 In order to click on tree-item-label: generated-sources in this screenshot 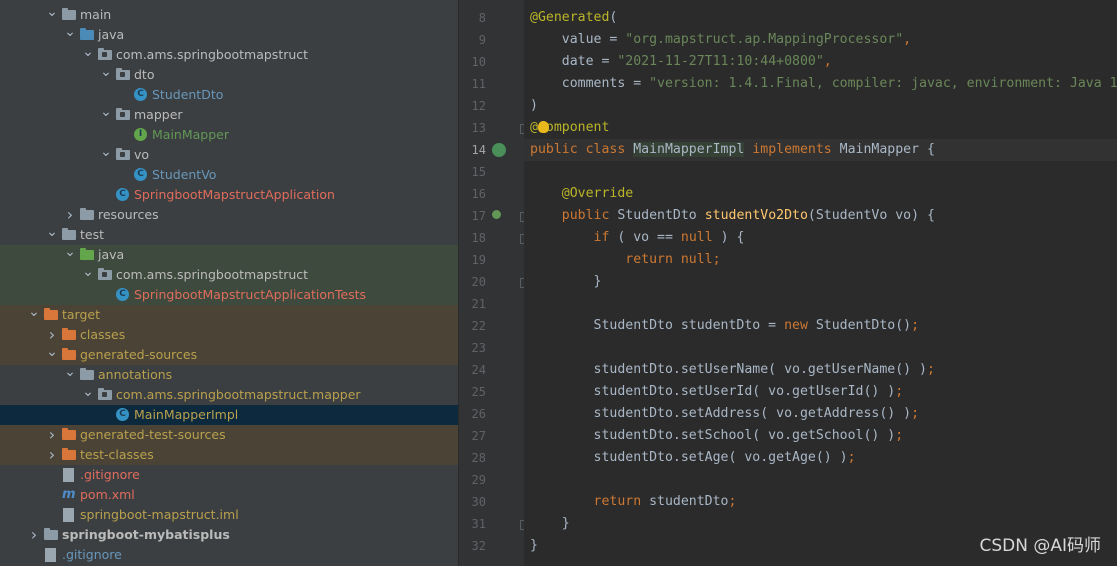, I will do `click(139, 354)`.